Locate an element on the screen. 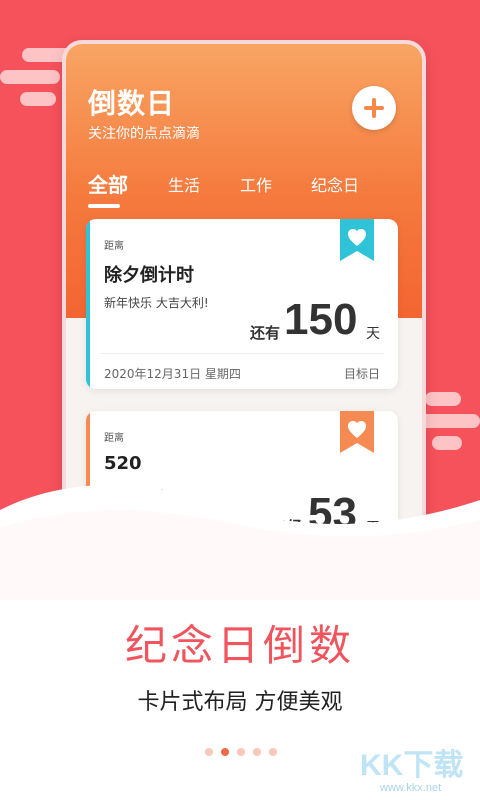 The width and height of the screenshot is (480, 800). app-subtitle: 关注你的点点滴滴 is located at coordinates (144, 134).